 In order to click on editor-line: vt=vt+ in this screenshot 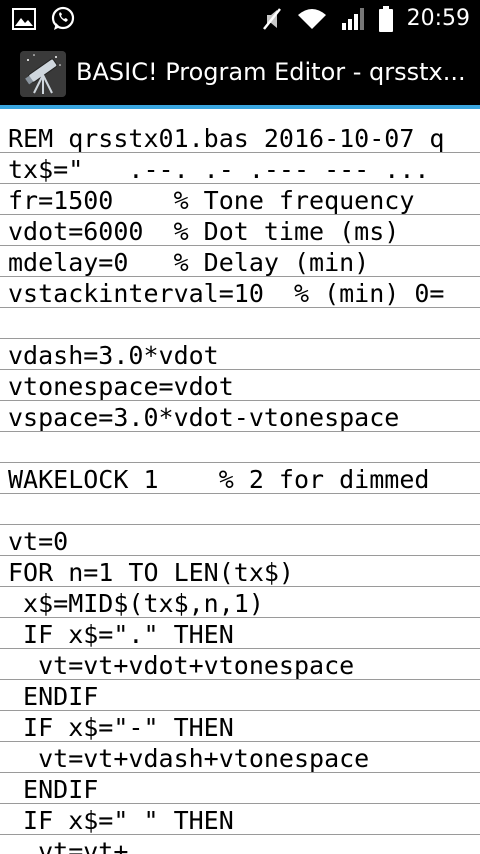, I will do `click(240, 844)`.